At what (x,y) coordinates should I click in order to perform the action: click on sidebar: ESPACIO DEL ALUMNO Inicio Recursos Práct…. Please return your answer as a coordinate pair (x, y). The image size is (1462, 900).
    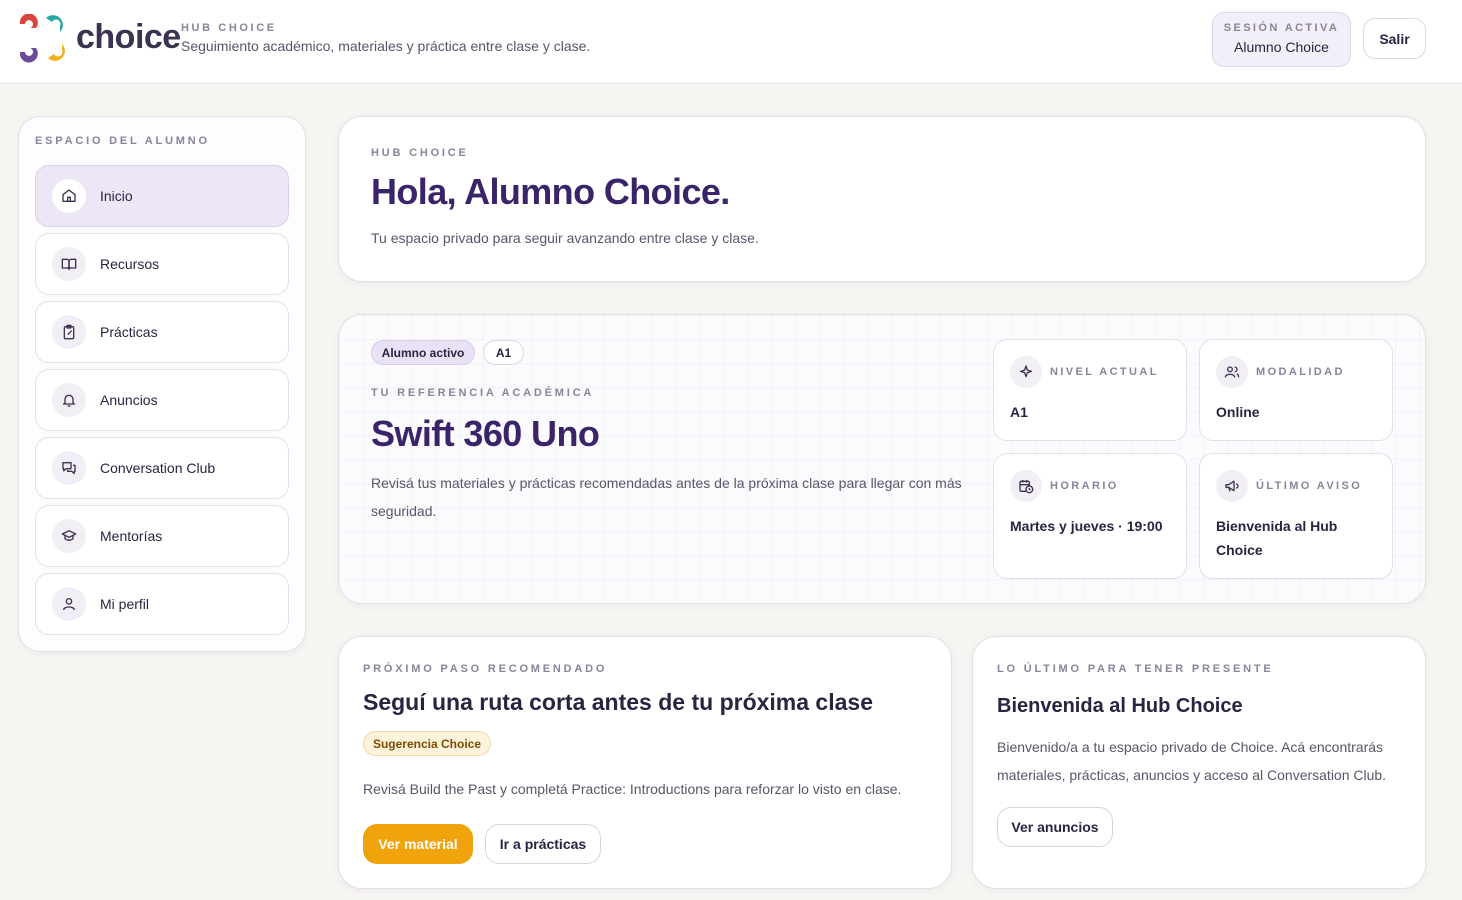
    Looking at the image, I should click on (162, 384).